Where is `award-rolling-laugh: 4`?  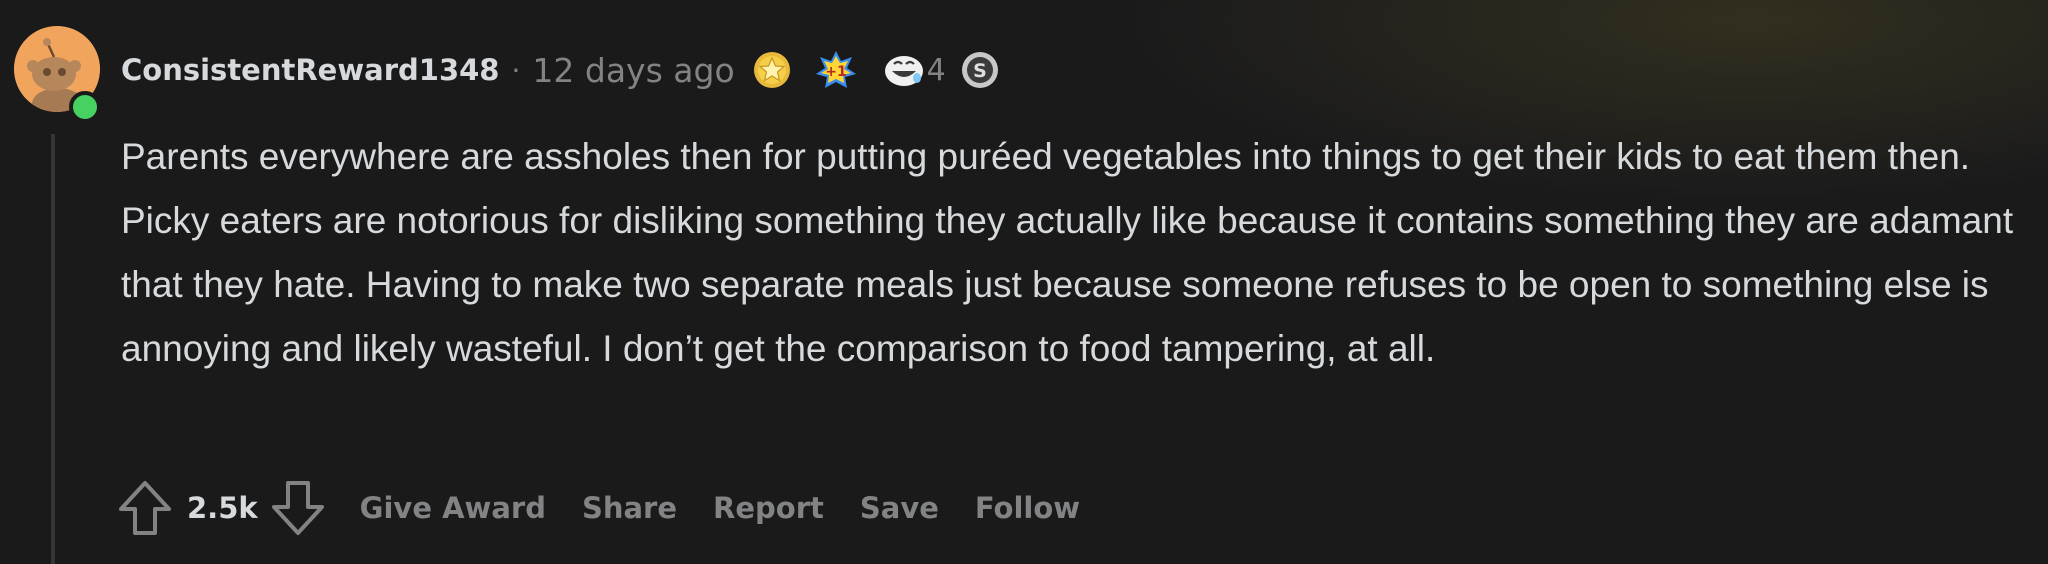
award-rolling-laugh: 4 is located at coordinates (914, 70).